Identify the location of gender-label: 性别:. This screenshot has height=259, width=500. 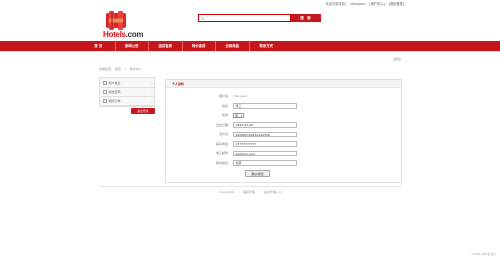
(225, 115).